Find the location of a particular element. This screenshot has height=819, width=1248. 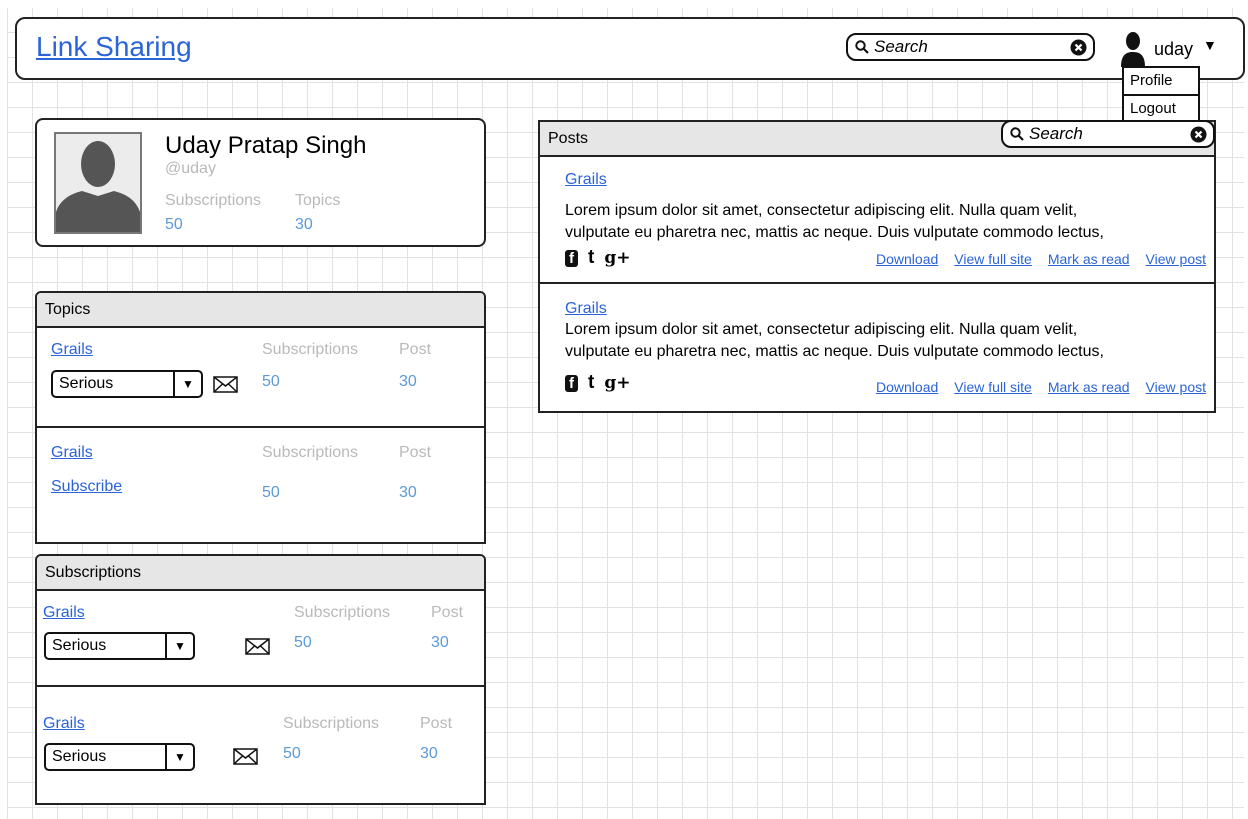

app-title-link: Link Sharing is located at coordinates (114, 47).